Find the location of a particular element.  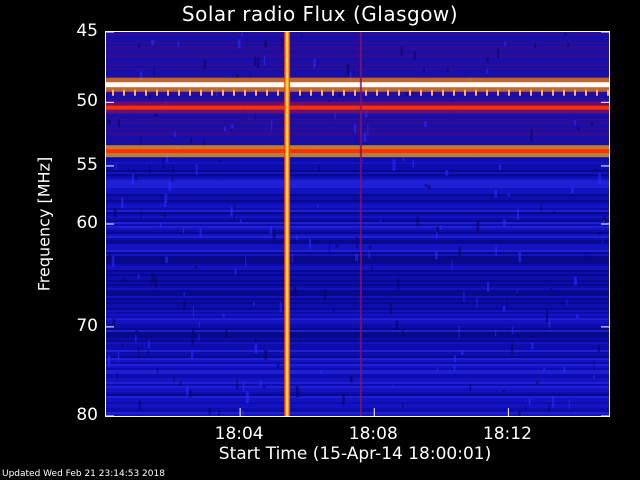

x-tick-label: 18:08 is located at coordinates (373, 434).